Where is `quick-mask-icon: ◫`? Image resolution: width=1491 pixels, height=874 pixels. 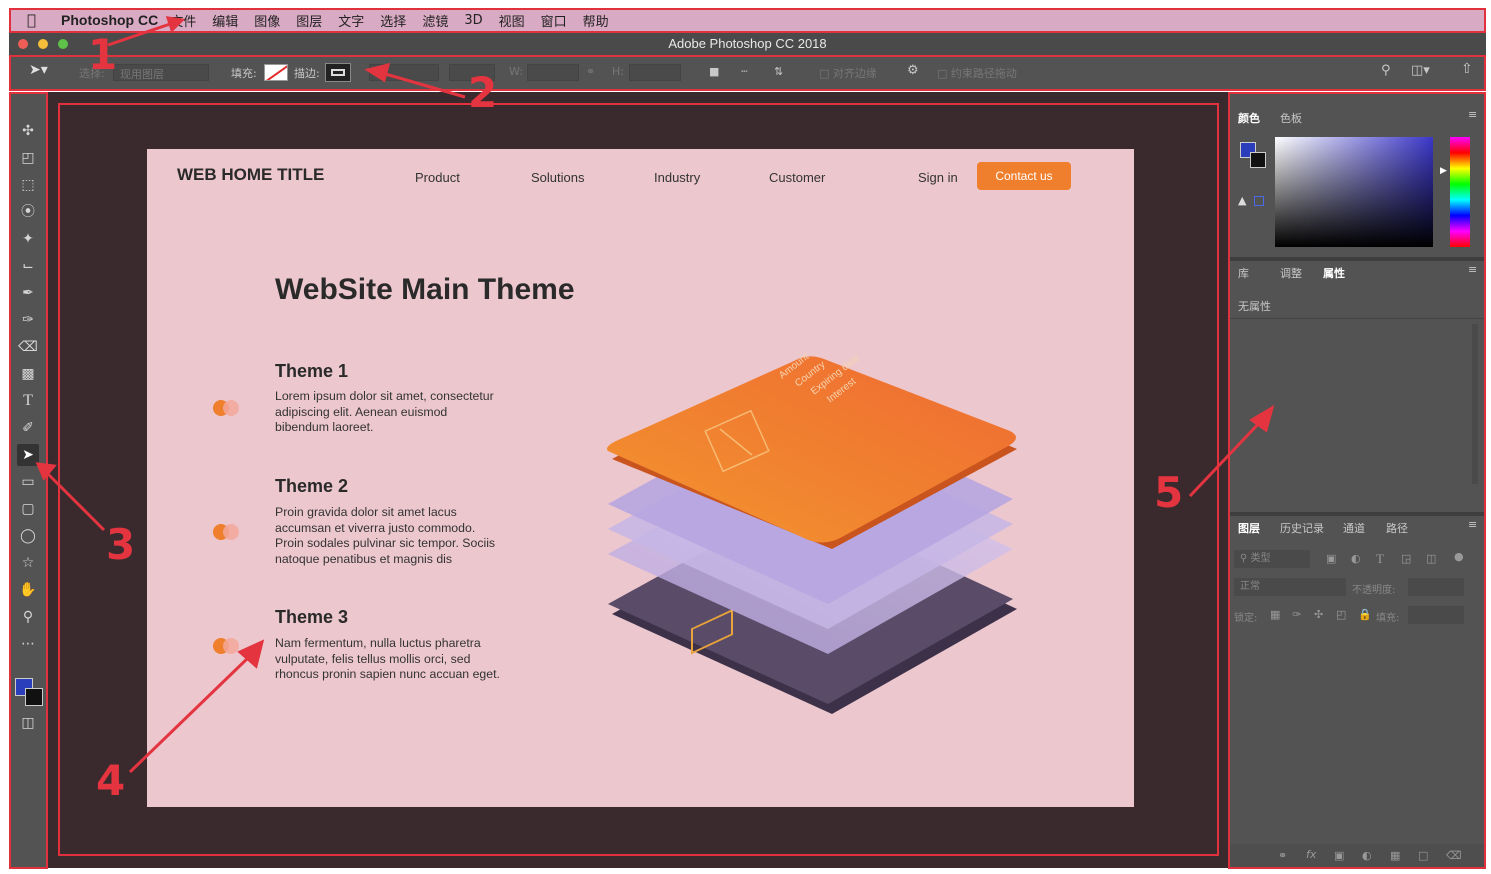
quick-mask-icon: ◫ is located at coordinates (28, 723).